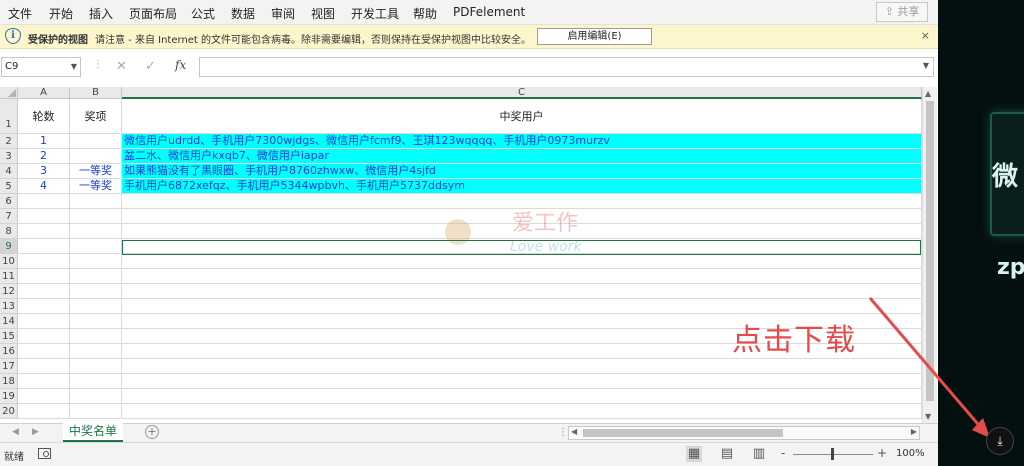  What do you see at coordinates (9, 116) in the screenshot?
I see `row-header-1: 1` at bounding box center [9, 116].